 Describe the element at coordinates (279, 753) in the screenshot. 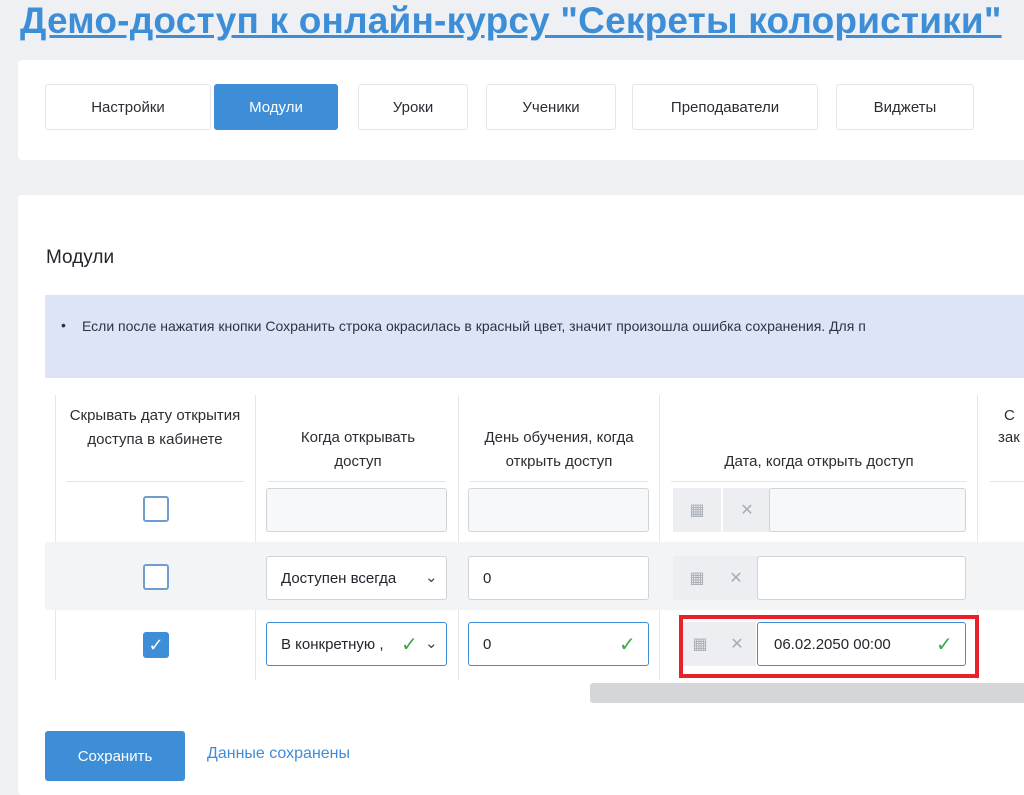

I see `save-status: Данные сохранены` at that location.